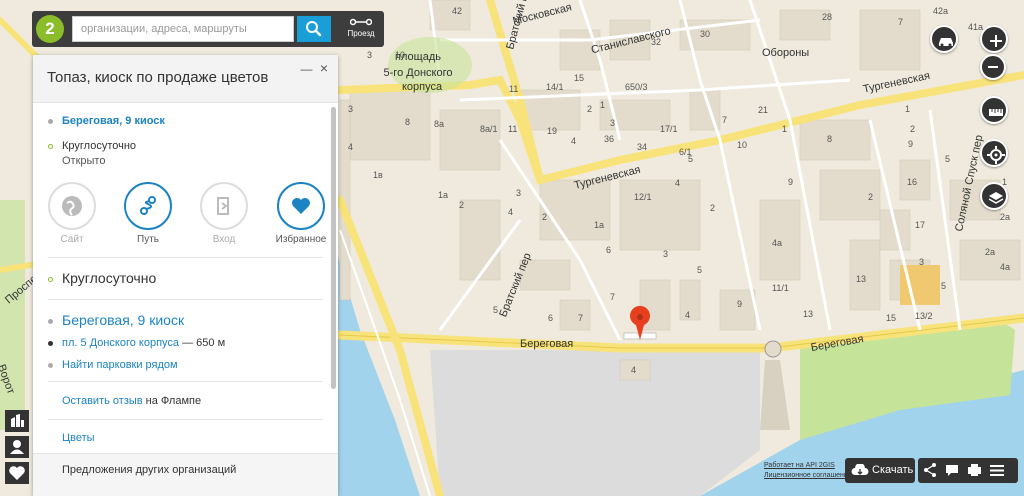  I want to click on traffic-button, so click(944, 39).